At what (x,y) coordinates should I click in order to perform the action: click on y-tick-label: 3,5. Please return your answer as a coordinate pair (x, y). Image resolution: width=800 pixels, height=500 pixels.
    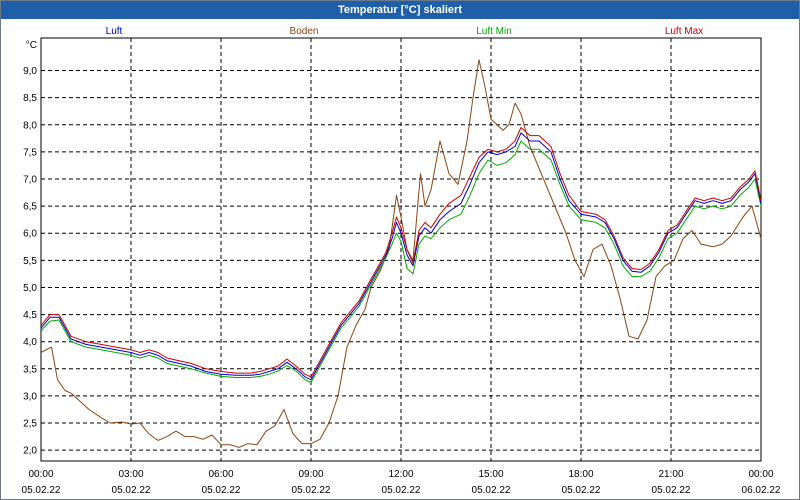
    Looking at the image, I should click on (30, 369).